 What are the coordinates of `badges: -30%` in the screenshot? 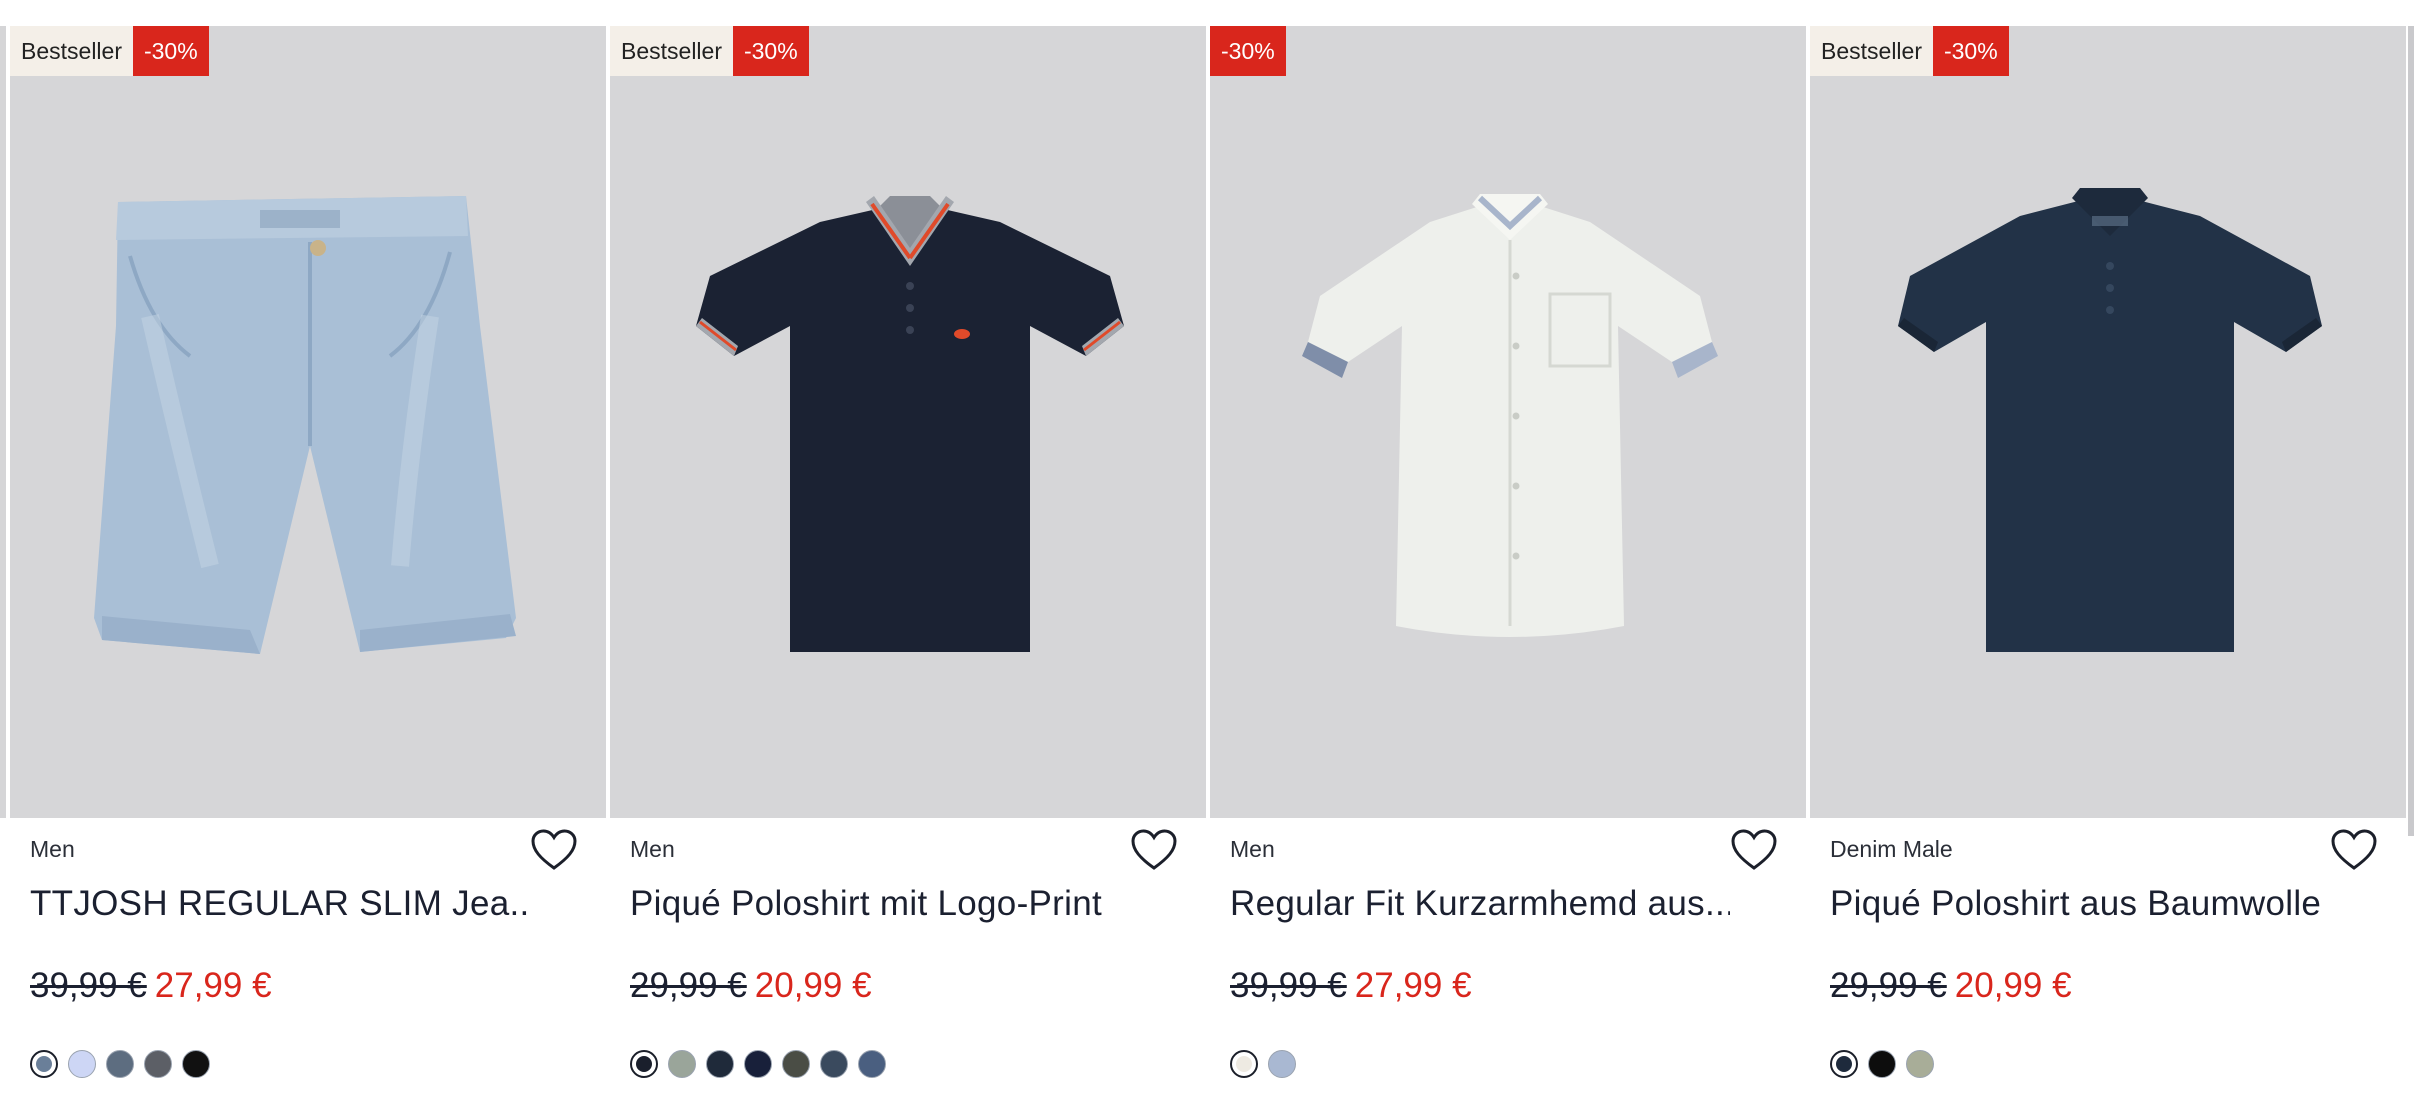 It's located at (1248, 51).